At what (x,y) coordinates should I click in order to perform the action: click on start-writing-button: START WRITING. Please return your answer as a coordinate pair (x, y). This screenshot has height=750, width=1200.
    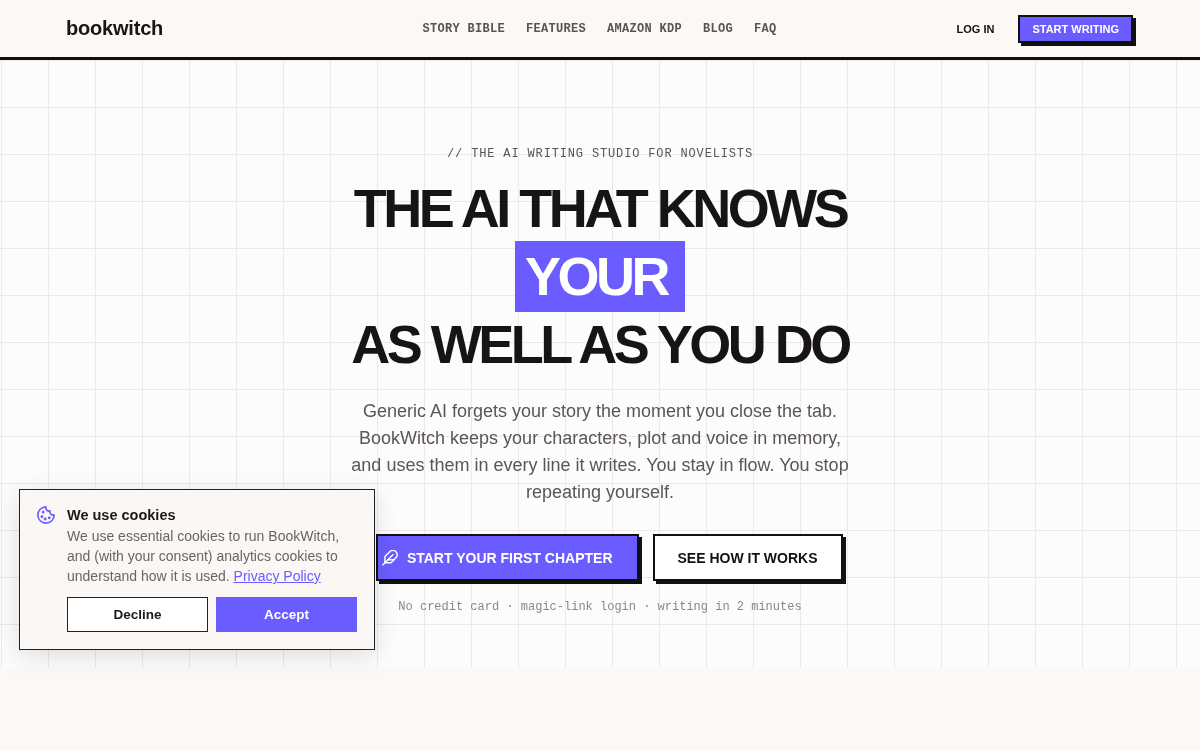
    Looking at the image, I should click on (1075, 28).